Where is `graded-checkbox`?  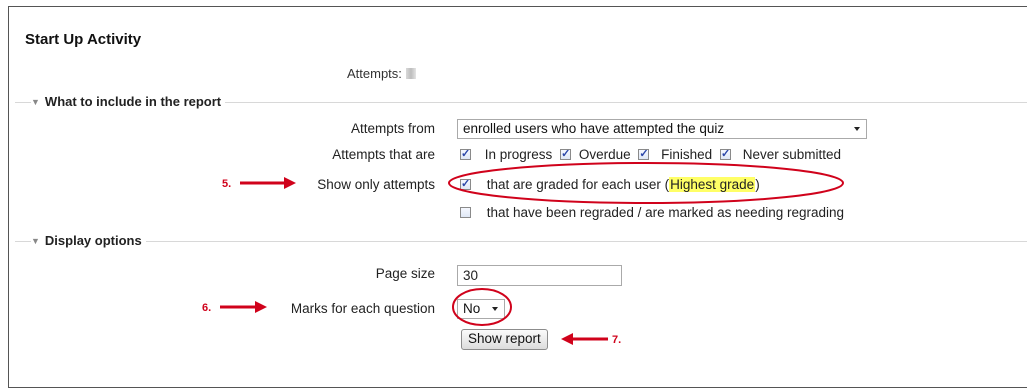 graded-checkbox is located at coordinates (465, 183).